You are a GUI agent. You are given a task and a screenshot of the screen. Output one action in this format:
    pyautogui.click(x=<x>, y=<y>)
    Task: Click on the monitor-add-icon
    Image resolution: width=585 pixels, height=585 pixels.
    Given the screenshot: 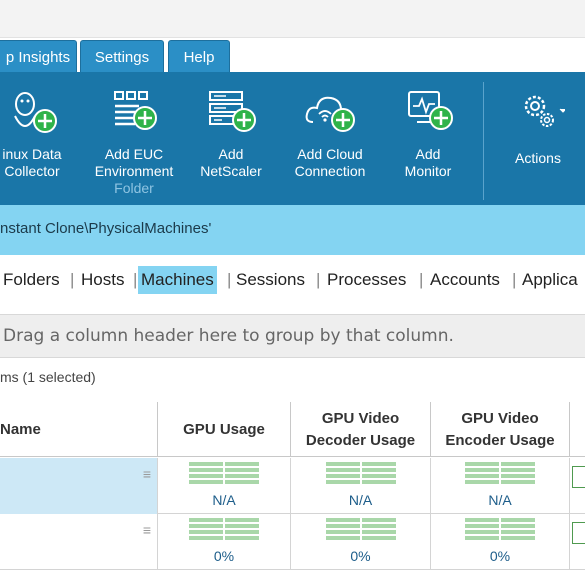 What is the action you would take?
    pyautogui.click(x=428, y=113)
    